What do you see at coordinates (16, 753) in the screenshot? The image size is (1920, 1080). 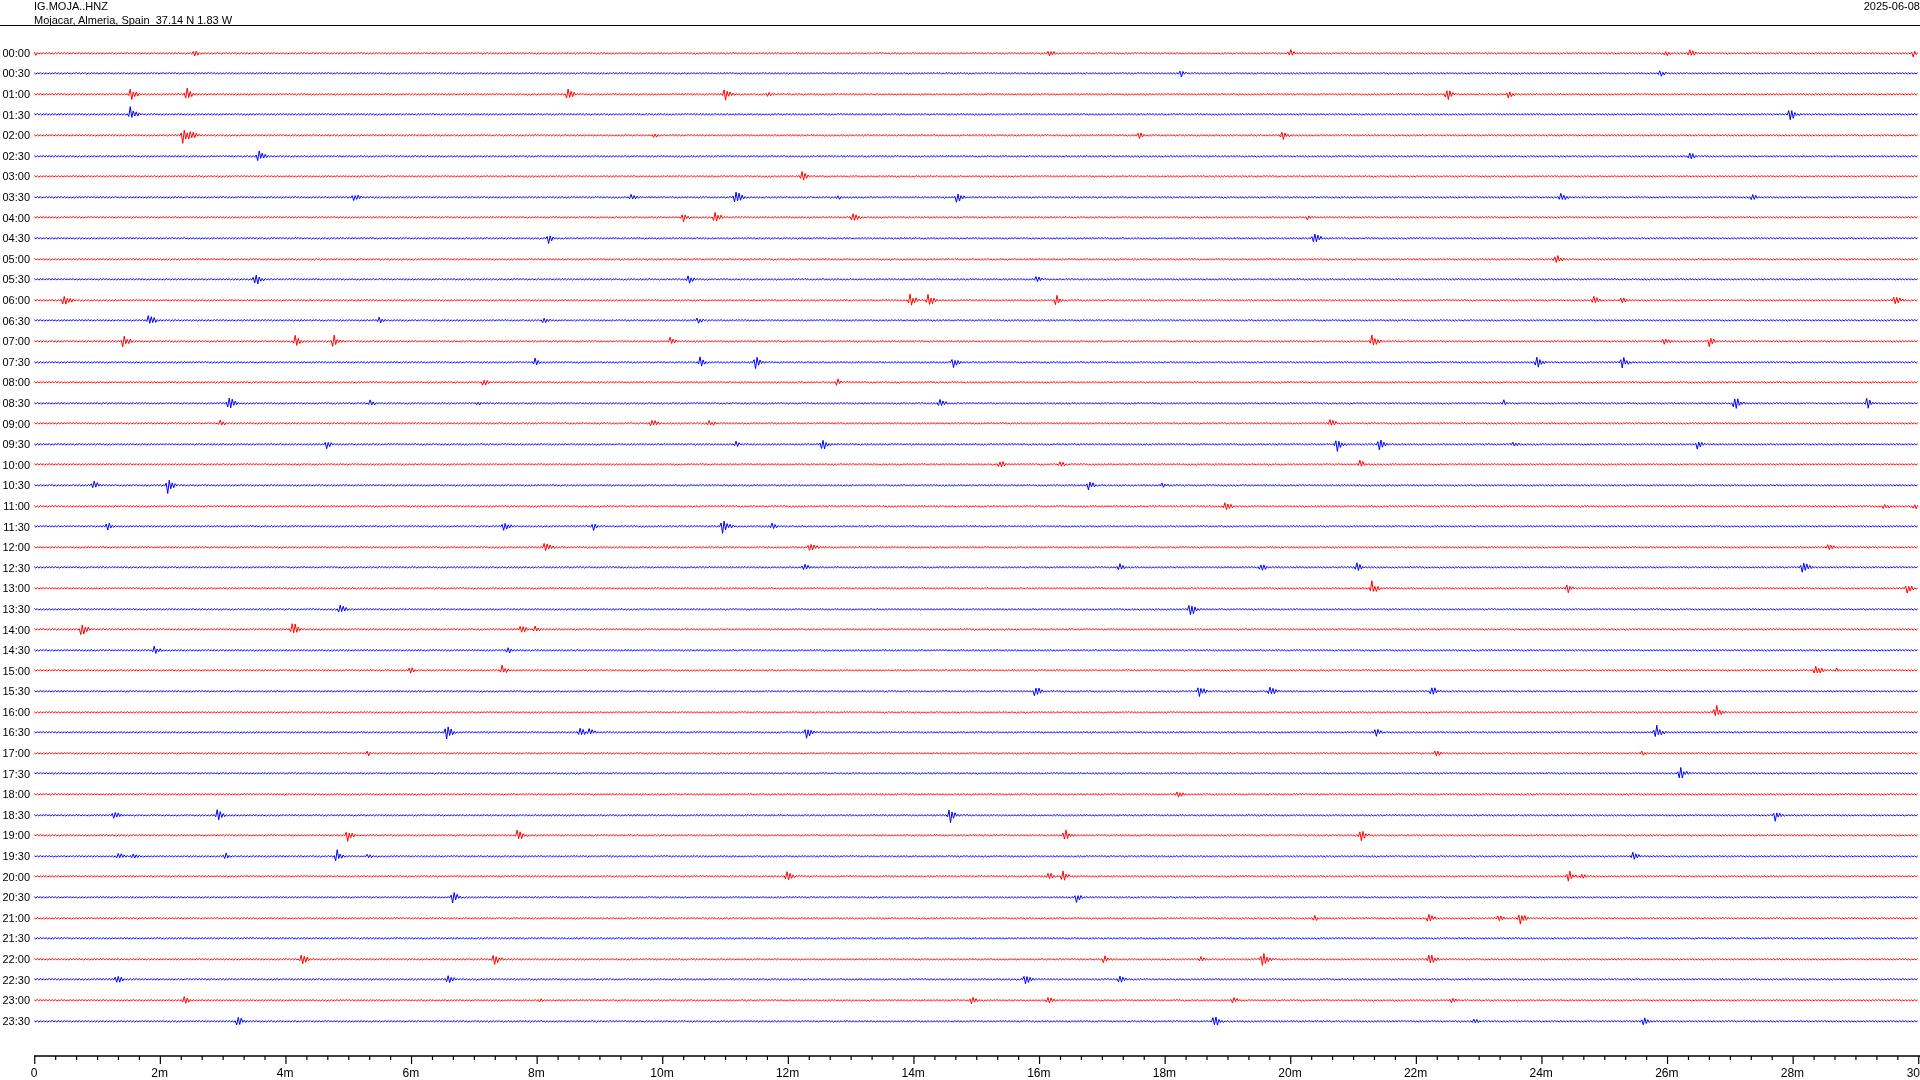 I see `time-label: 17:00` at bounding box center [16, 753].